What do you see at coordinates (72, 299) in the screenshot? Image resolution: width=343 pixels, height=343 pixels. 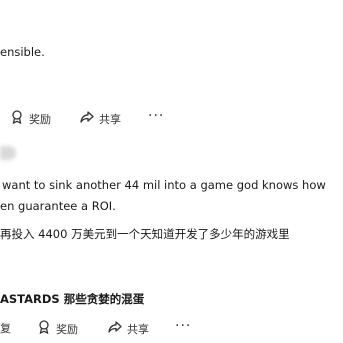 I see `comment-heading: ASTARDS 那些贪婪的混蛋` at bounding box center [72, 299].